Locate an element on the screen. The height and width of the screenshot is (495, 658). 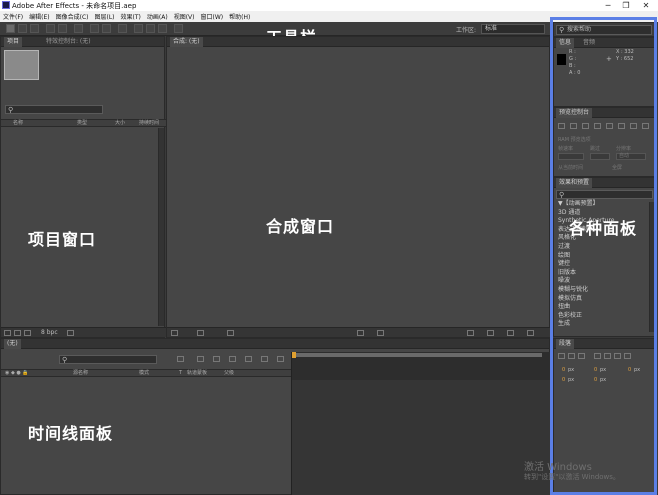
timeline-search-input: ⚲ is located at coordinates (108, 359).